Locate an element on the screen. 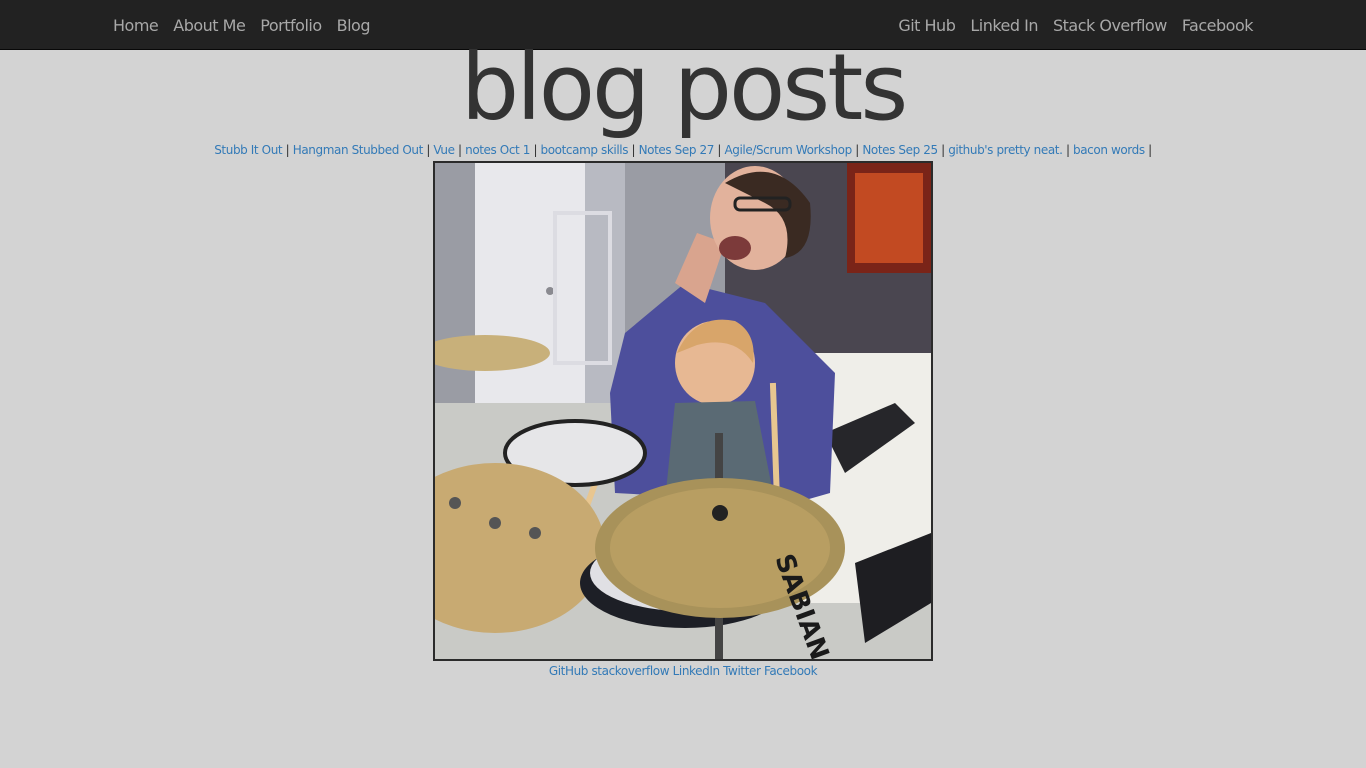 The width and height of the screenshot is (1366, 768). post-link-notes-sep-25: Notes Sep 25 is located at coordinates (900, 150).